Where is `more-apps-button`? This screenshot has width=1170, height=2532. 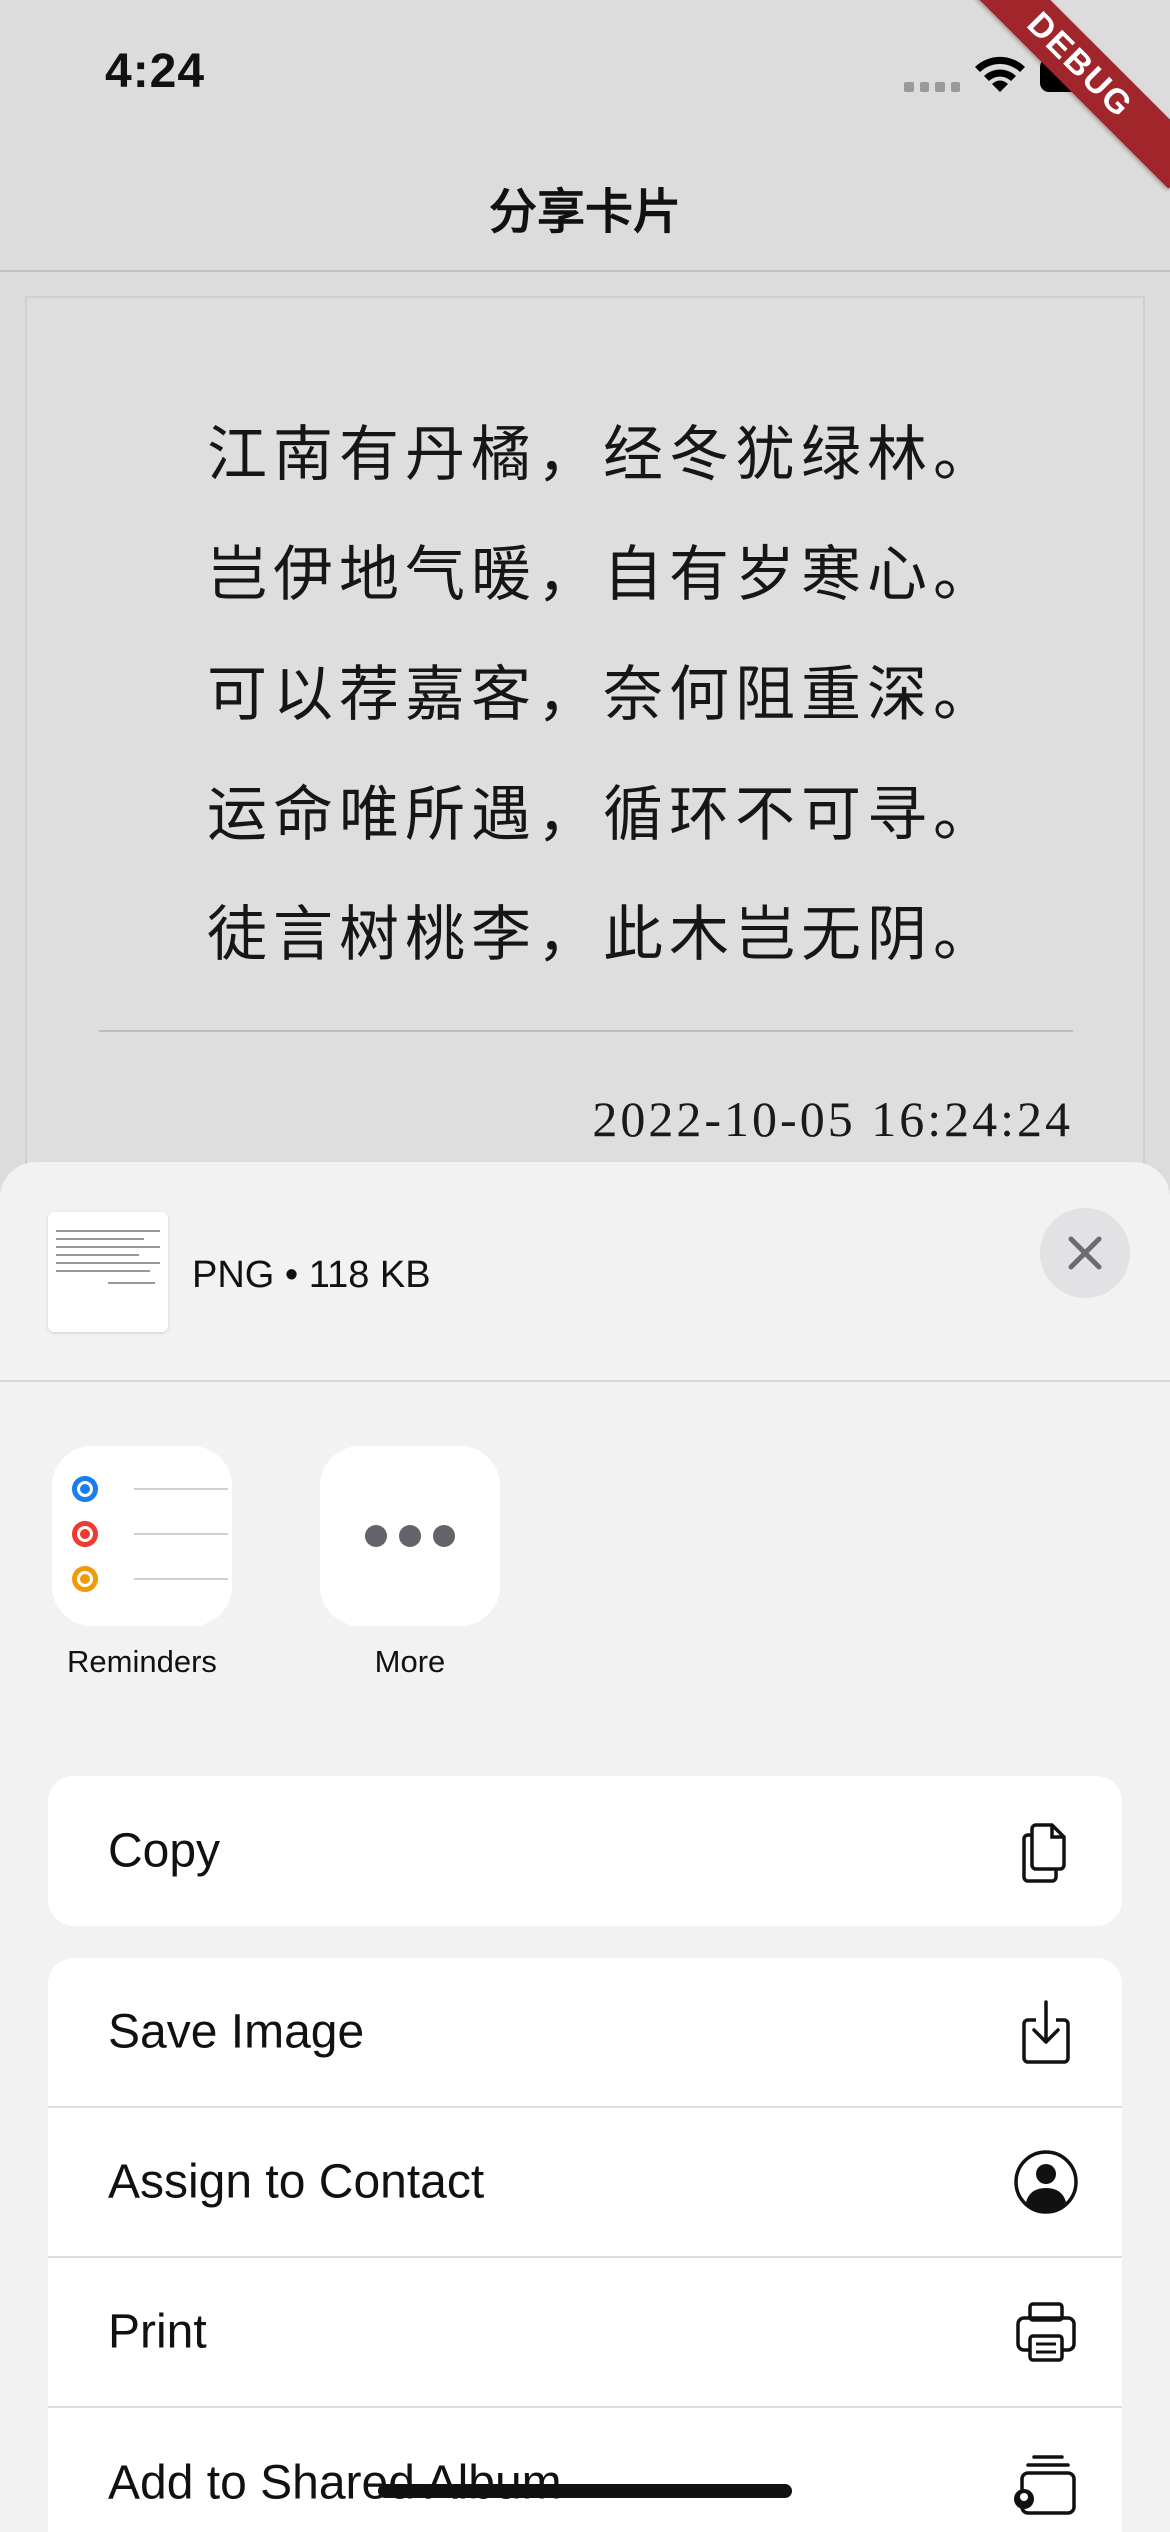 more-apps-button is located at coordinates (410, 1536).